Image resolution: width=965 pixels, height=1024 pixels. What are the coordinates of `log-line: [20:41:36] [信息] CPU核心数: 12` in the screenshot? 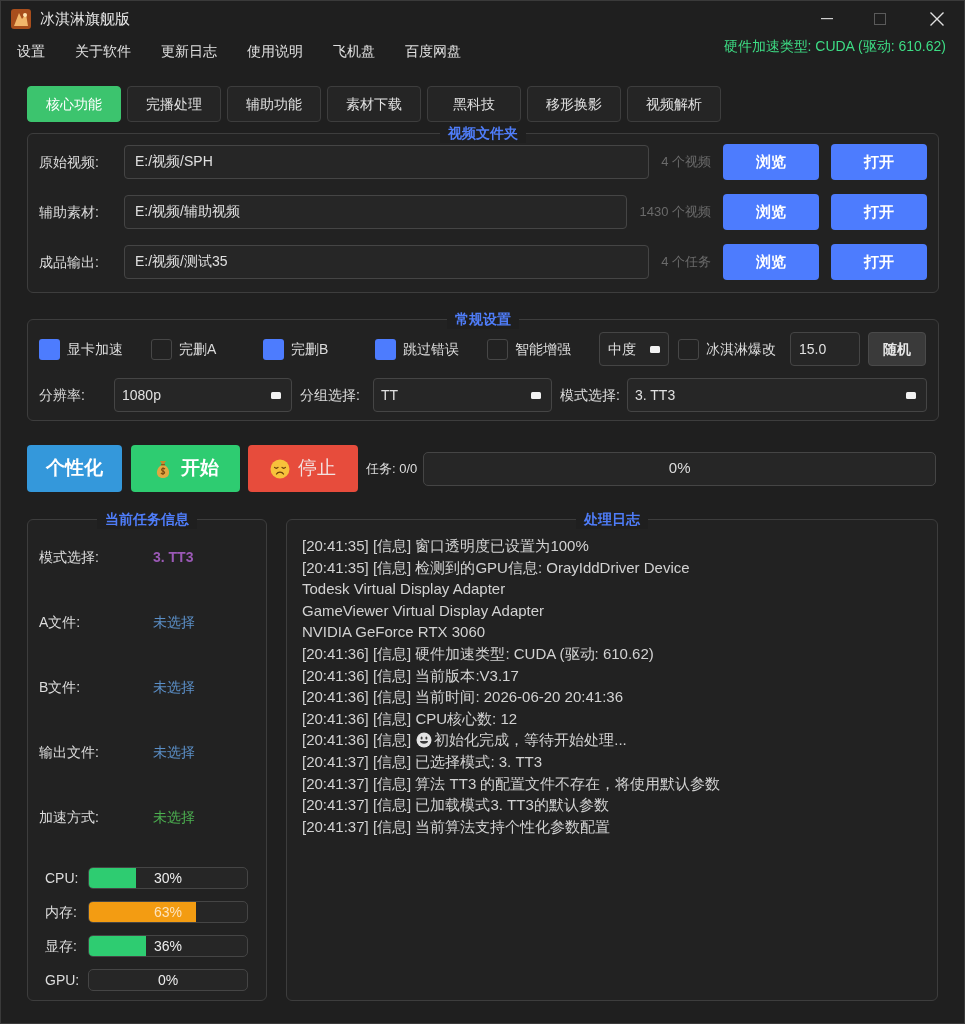 It's located at (410, 718).